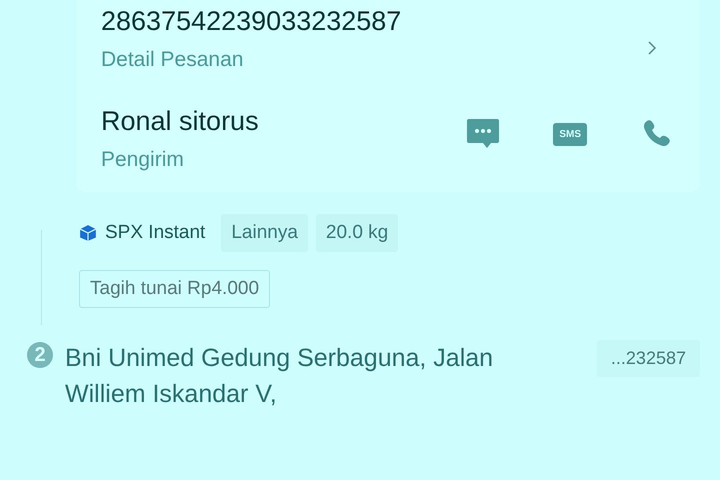  I want to click on shipment-tag: Lainnya, so click(264, 233).